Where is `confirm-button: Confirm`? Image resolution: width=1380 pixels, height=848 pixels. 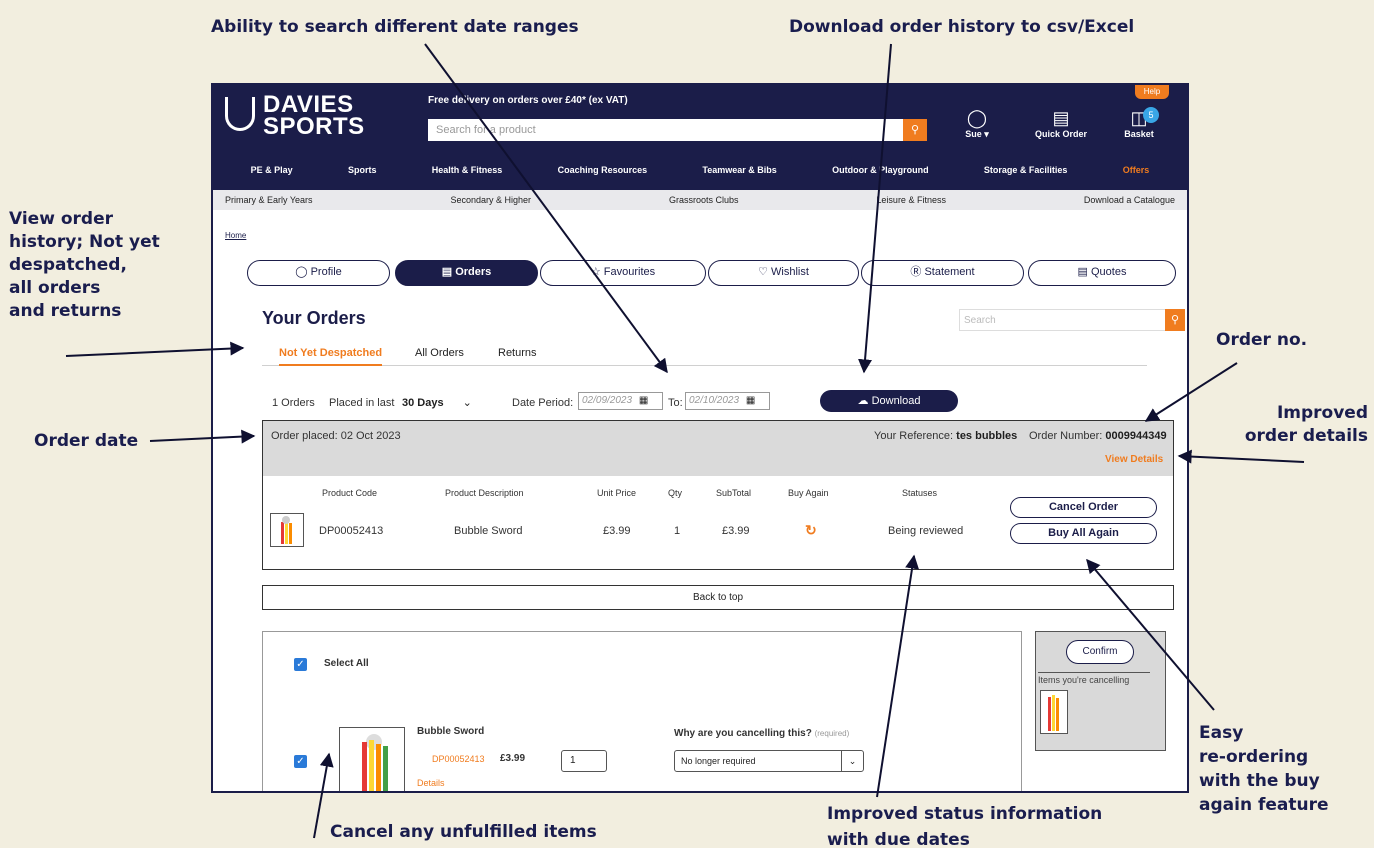
confirm-button: Confirm is located at coordinates (1100, 652).